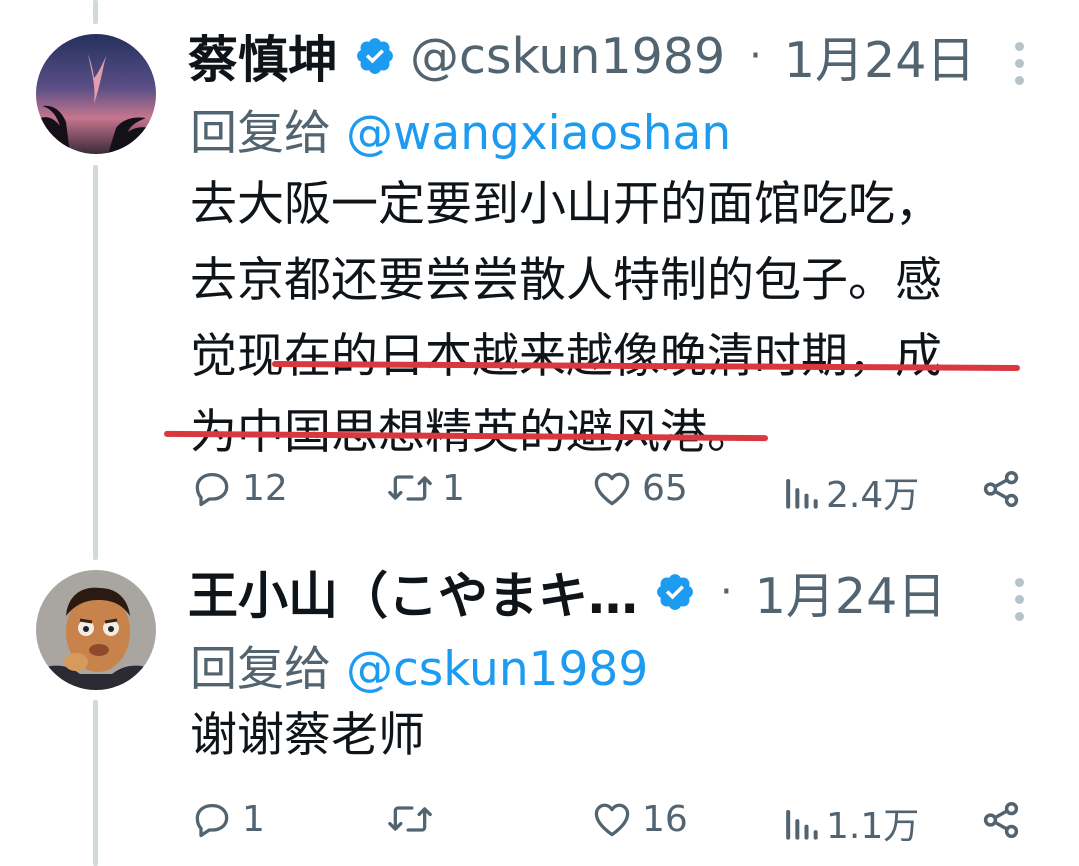 The image size is (1079, 866). Describe the element at coordinates (96, 94) in the screenshot. I see `avatar-cskun` at that location.